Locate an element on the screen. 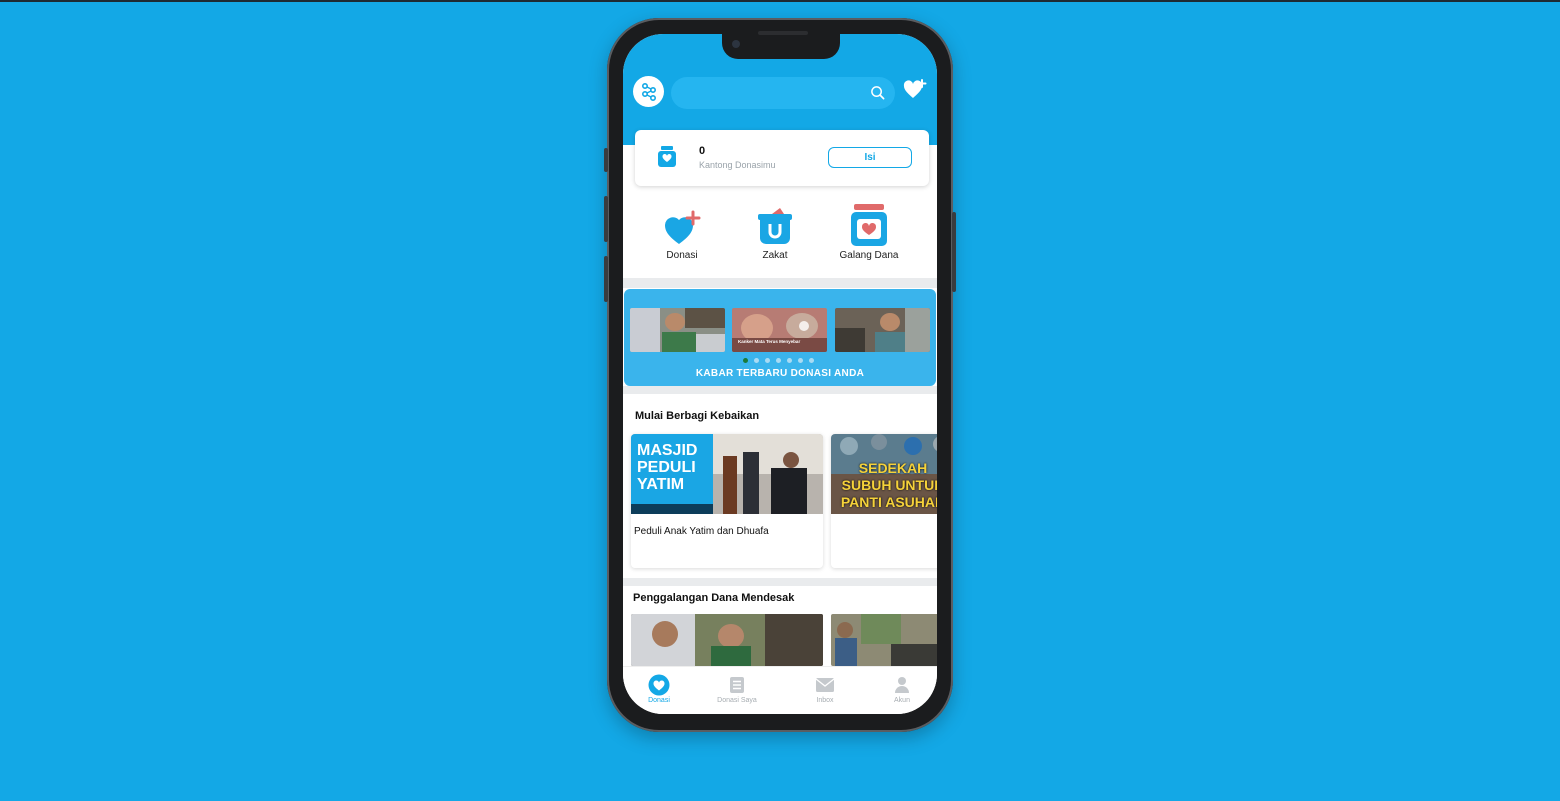 Image resolution: width=1560 pixels, height=801 pixels. phone-volume-down is located at coordinates (606, 279).